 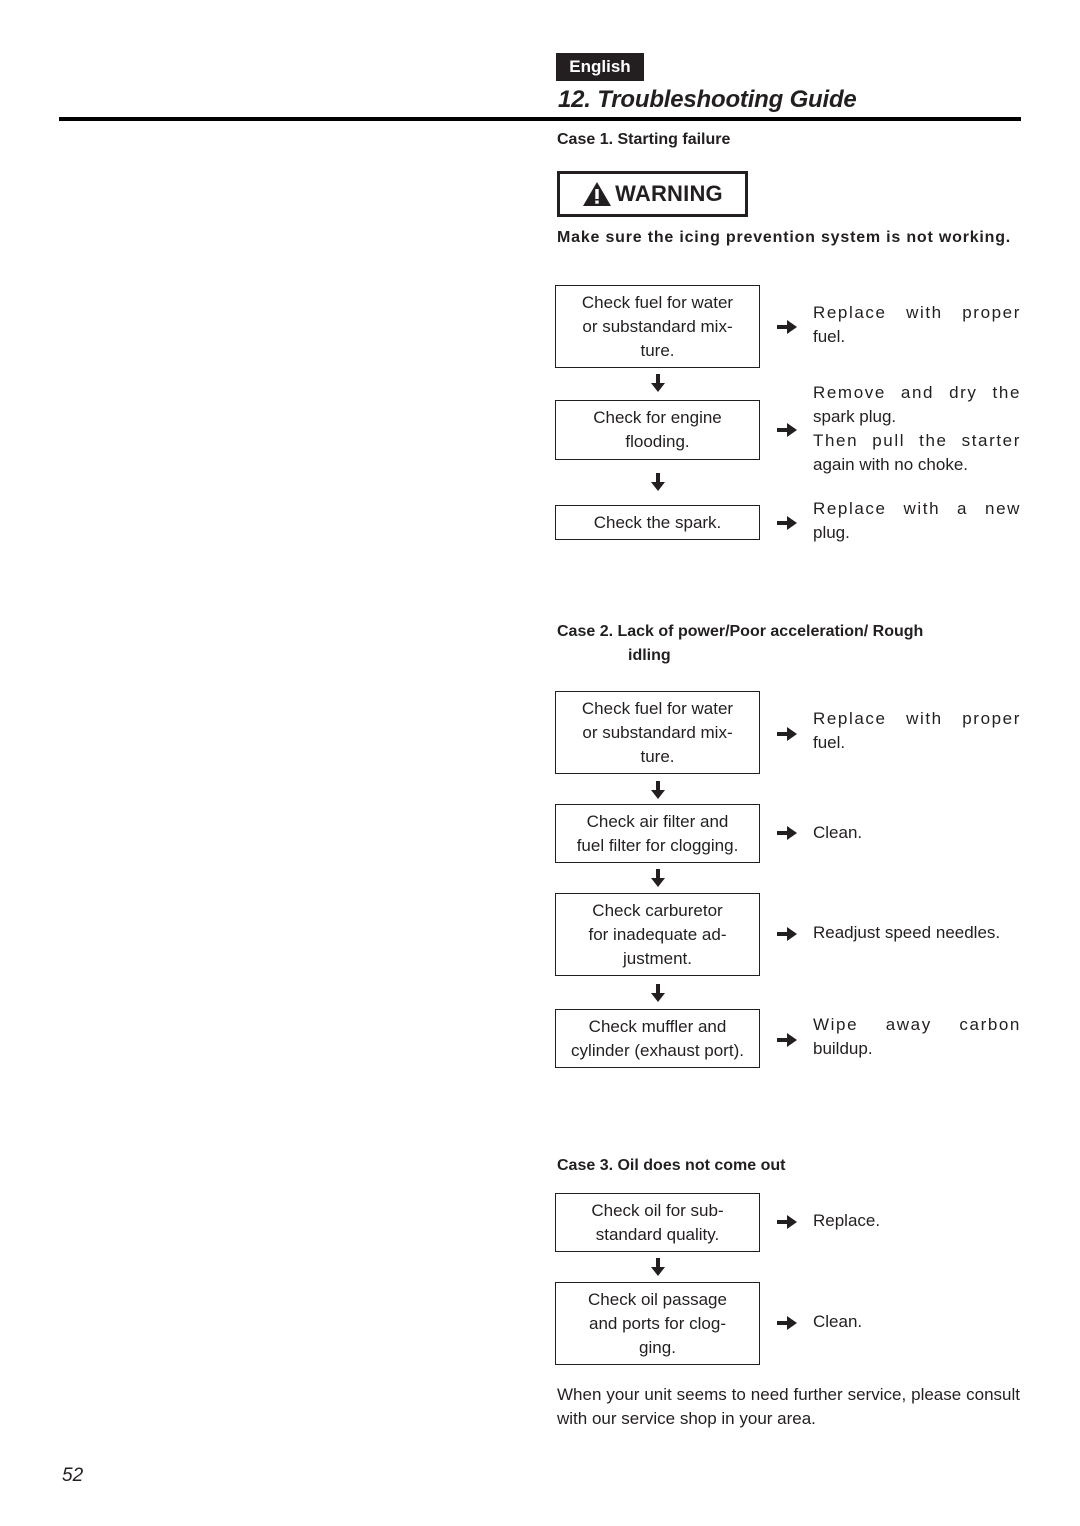 I want to click on header-rule-divider, so click(x=540, y=119).